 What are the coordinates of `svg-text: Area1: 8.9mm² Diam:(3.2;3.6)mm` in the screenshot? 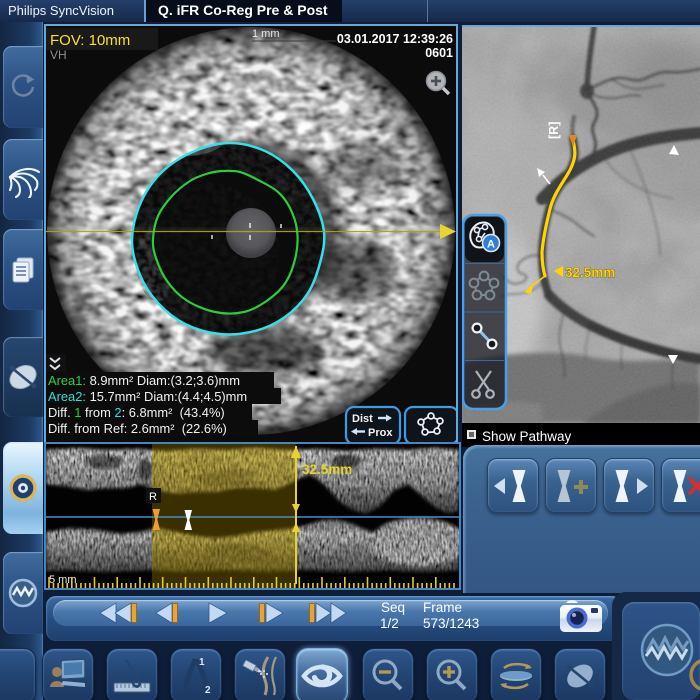 It's located at (144, 380).